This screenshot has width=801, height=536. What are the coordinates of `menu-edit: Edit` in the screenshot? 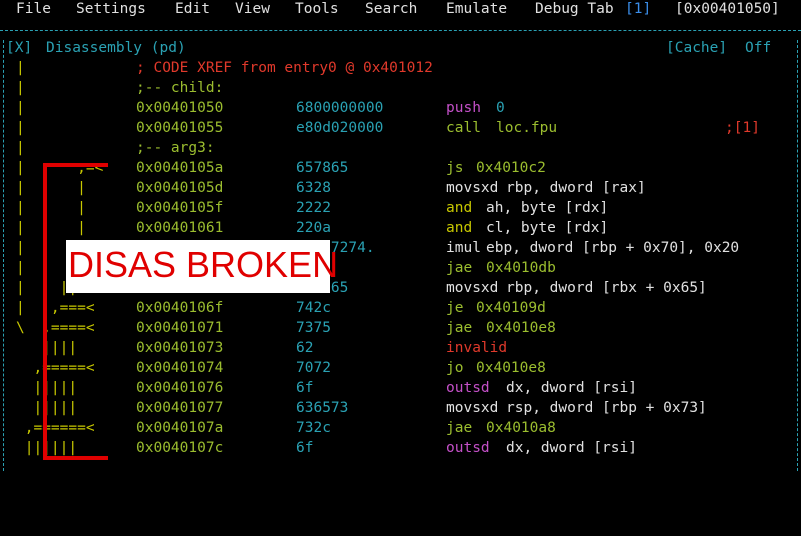 It's located at (192, 9).